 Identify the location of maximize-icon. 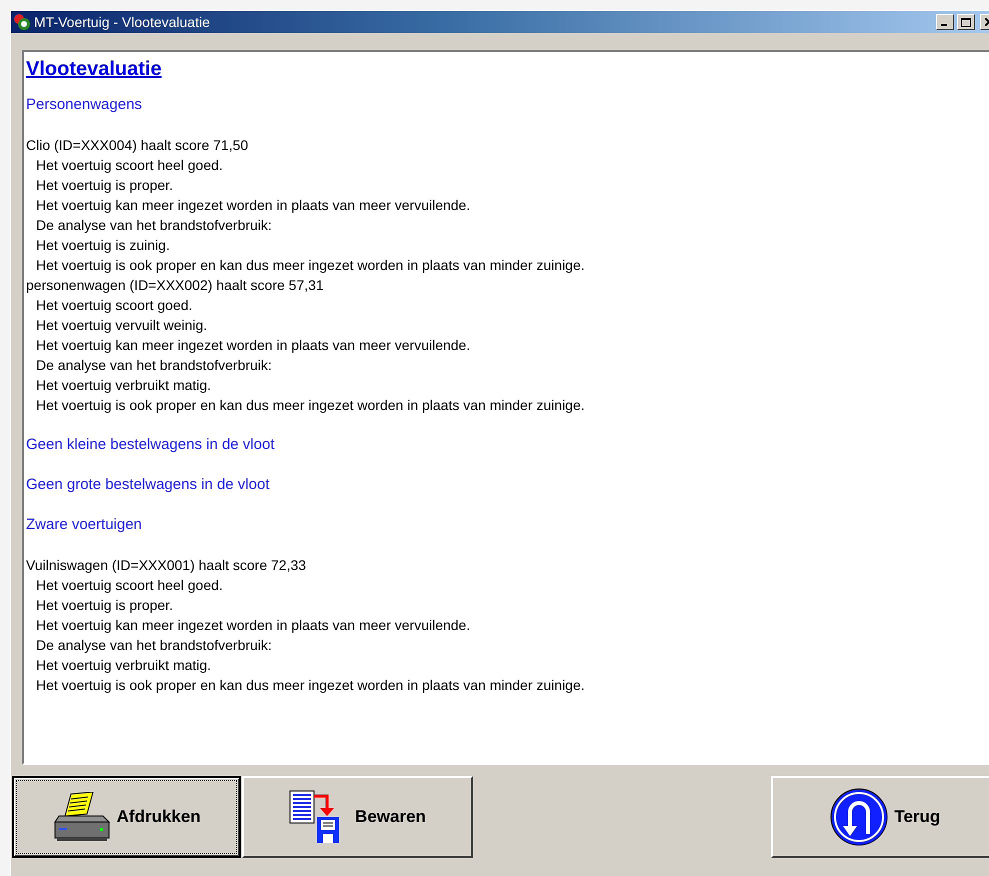
(966, 22).